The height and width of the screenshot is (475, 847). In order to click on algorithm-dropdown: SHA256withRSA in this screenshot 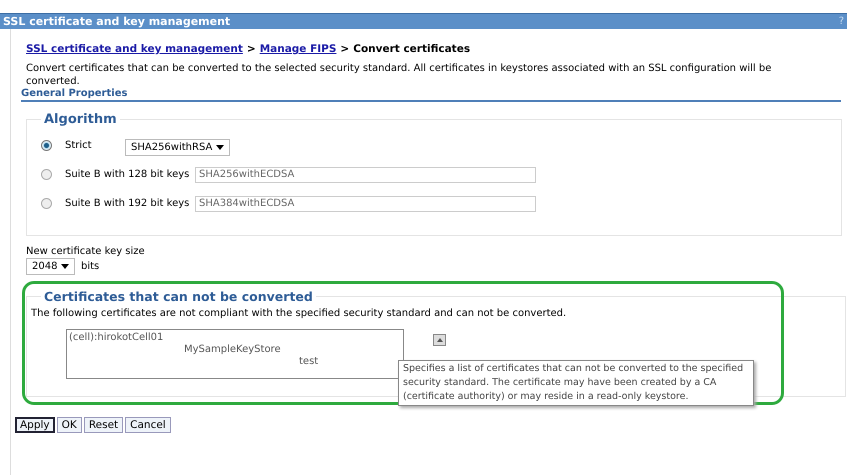, I will do `click(177, 147)`.